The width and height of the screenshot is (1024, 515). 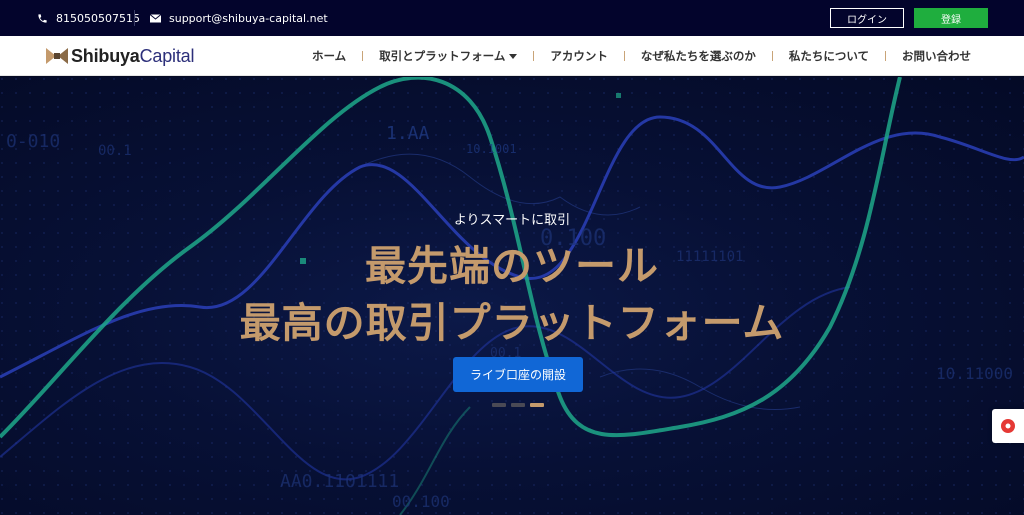 I want to click on nav-item-label: ホーム, so click(x=329, y=56).